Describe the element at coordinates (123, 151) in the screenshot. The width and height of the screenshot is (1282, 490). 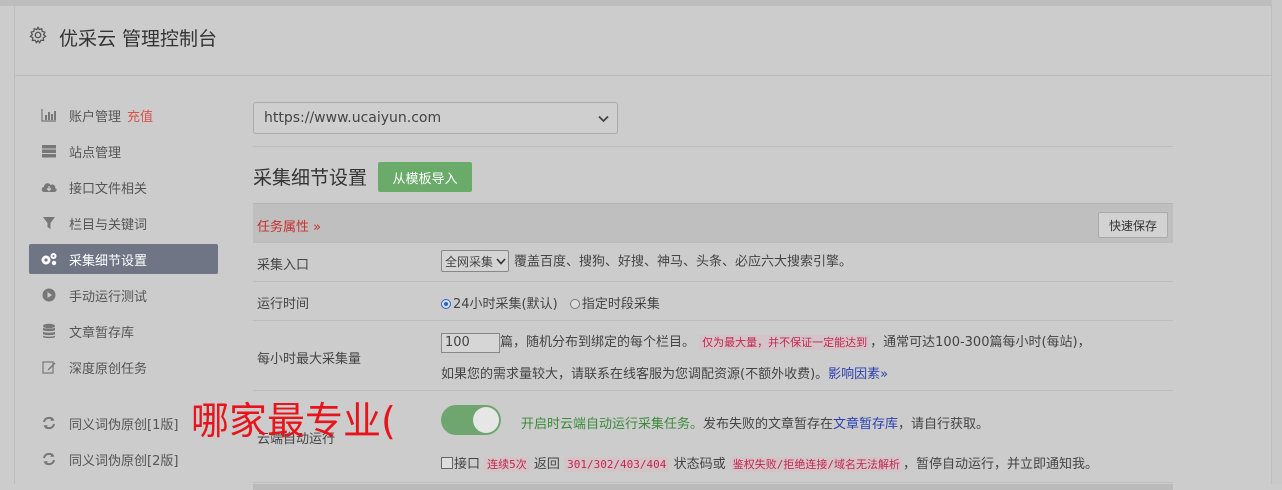
I see `sidebar-item-sites: 站点管理` at that location.